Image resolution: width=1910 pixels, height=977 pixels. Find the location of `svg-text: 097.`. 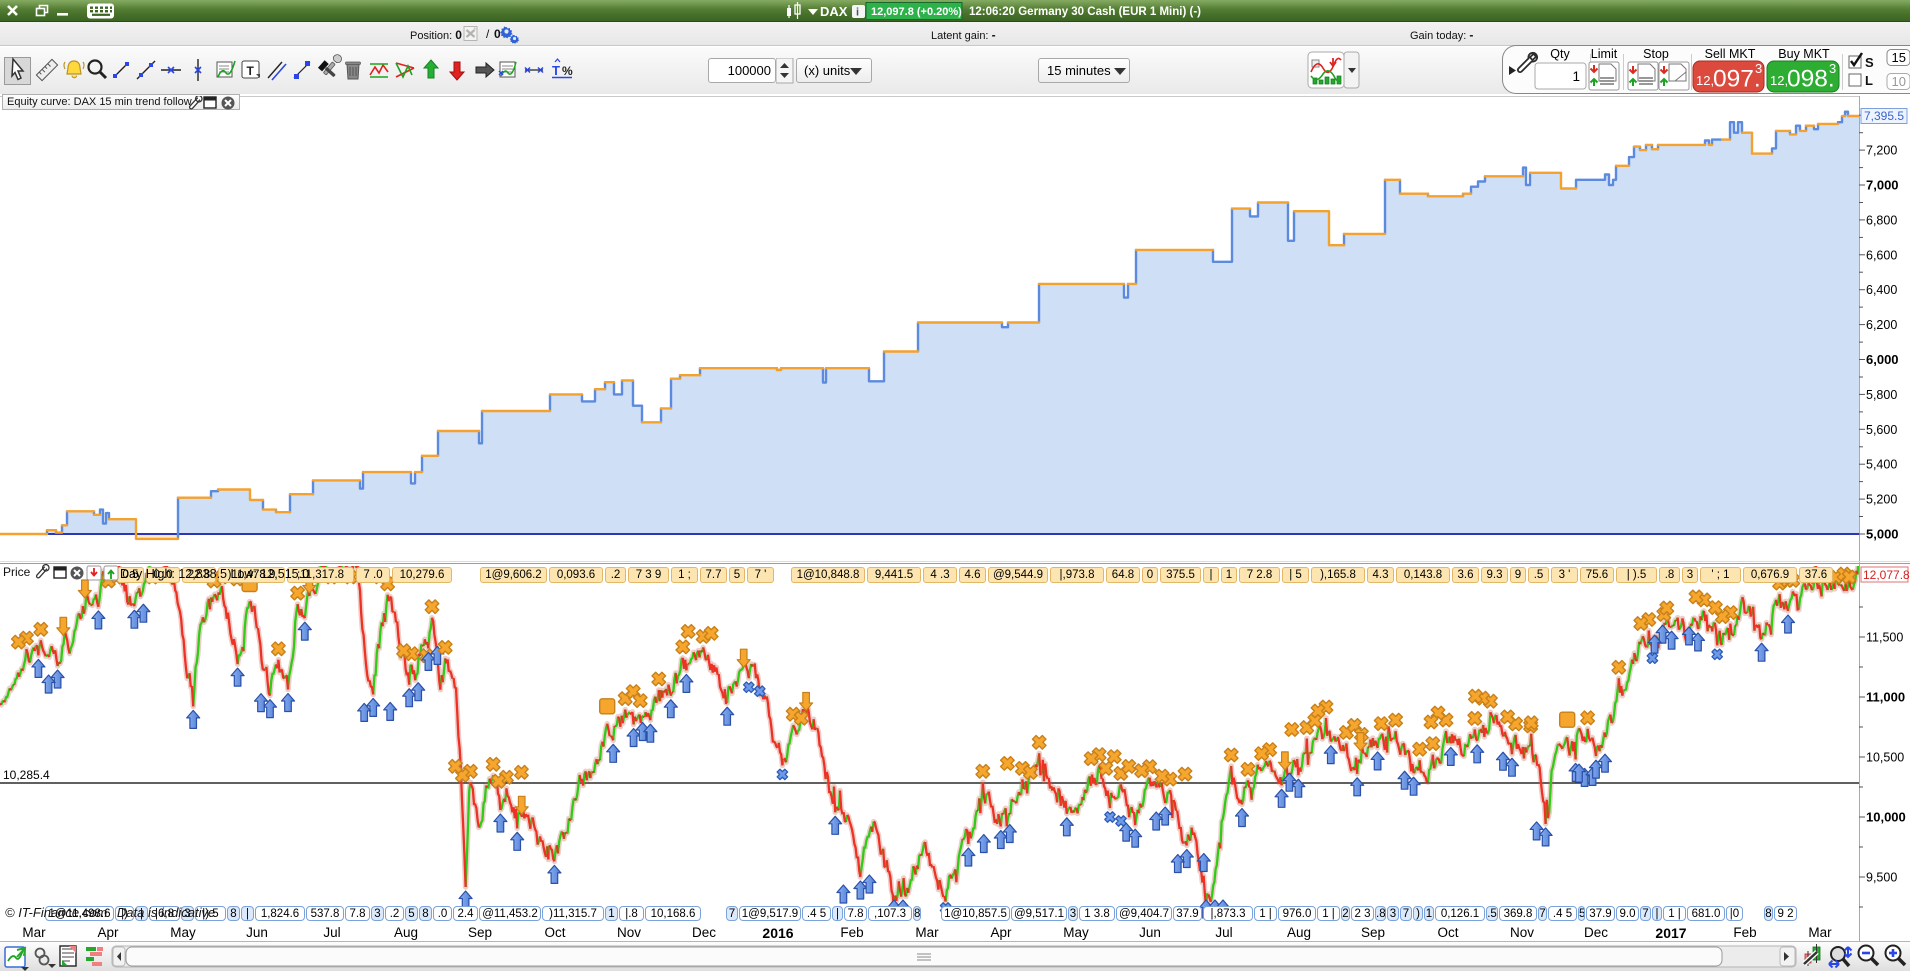

svg-text: 097. is located at coordinates (1737, 79).